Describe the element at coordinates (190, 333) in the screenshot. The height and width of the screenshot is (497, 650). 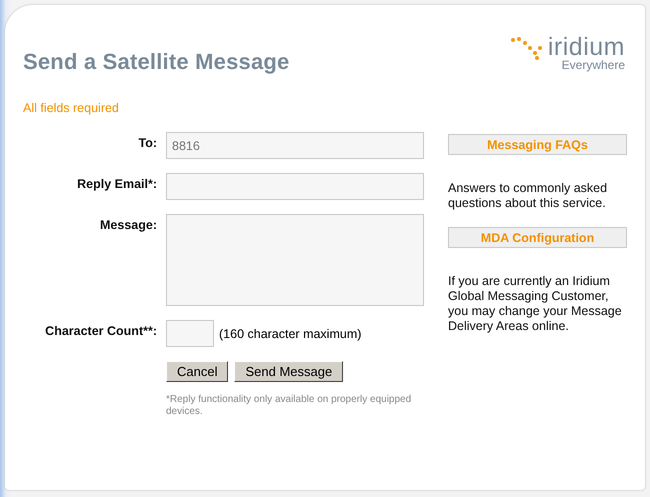
I see `count-field` at that location.